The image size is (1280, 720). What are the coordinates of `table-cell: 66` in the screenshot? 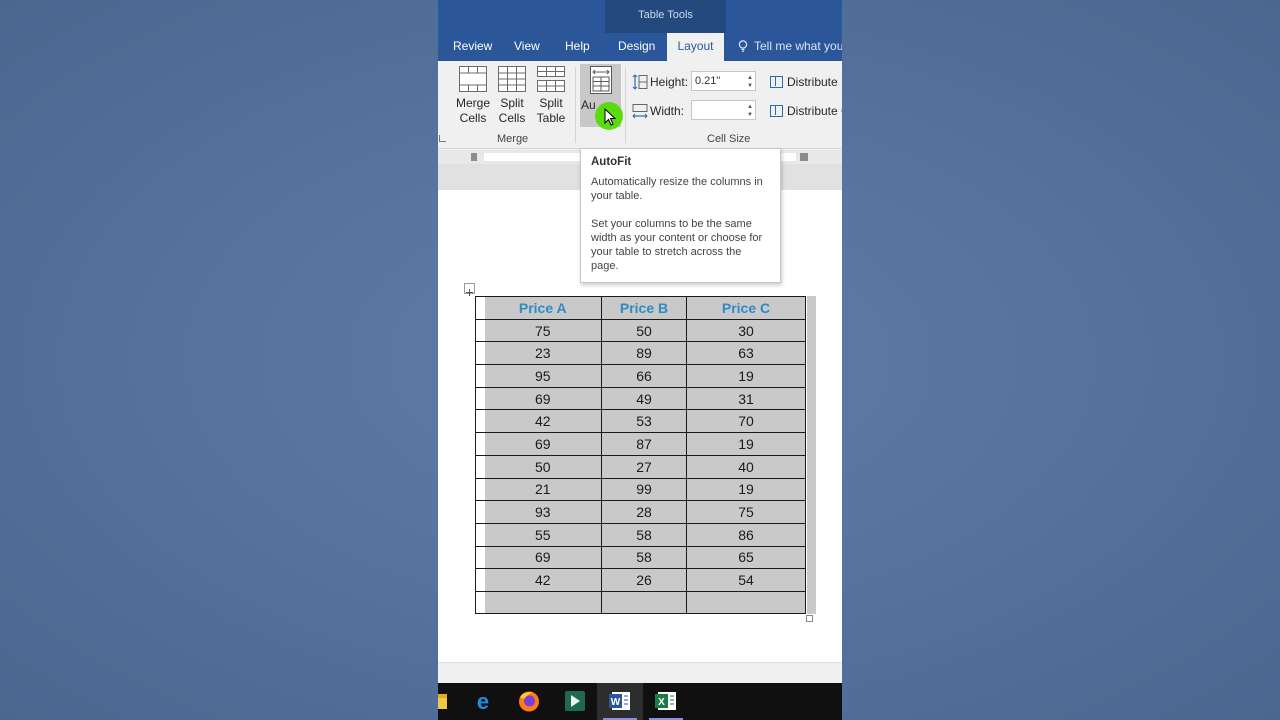 It's located at (644, 376).